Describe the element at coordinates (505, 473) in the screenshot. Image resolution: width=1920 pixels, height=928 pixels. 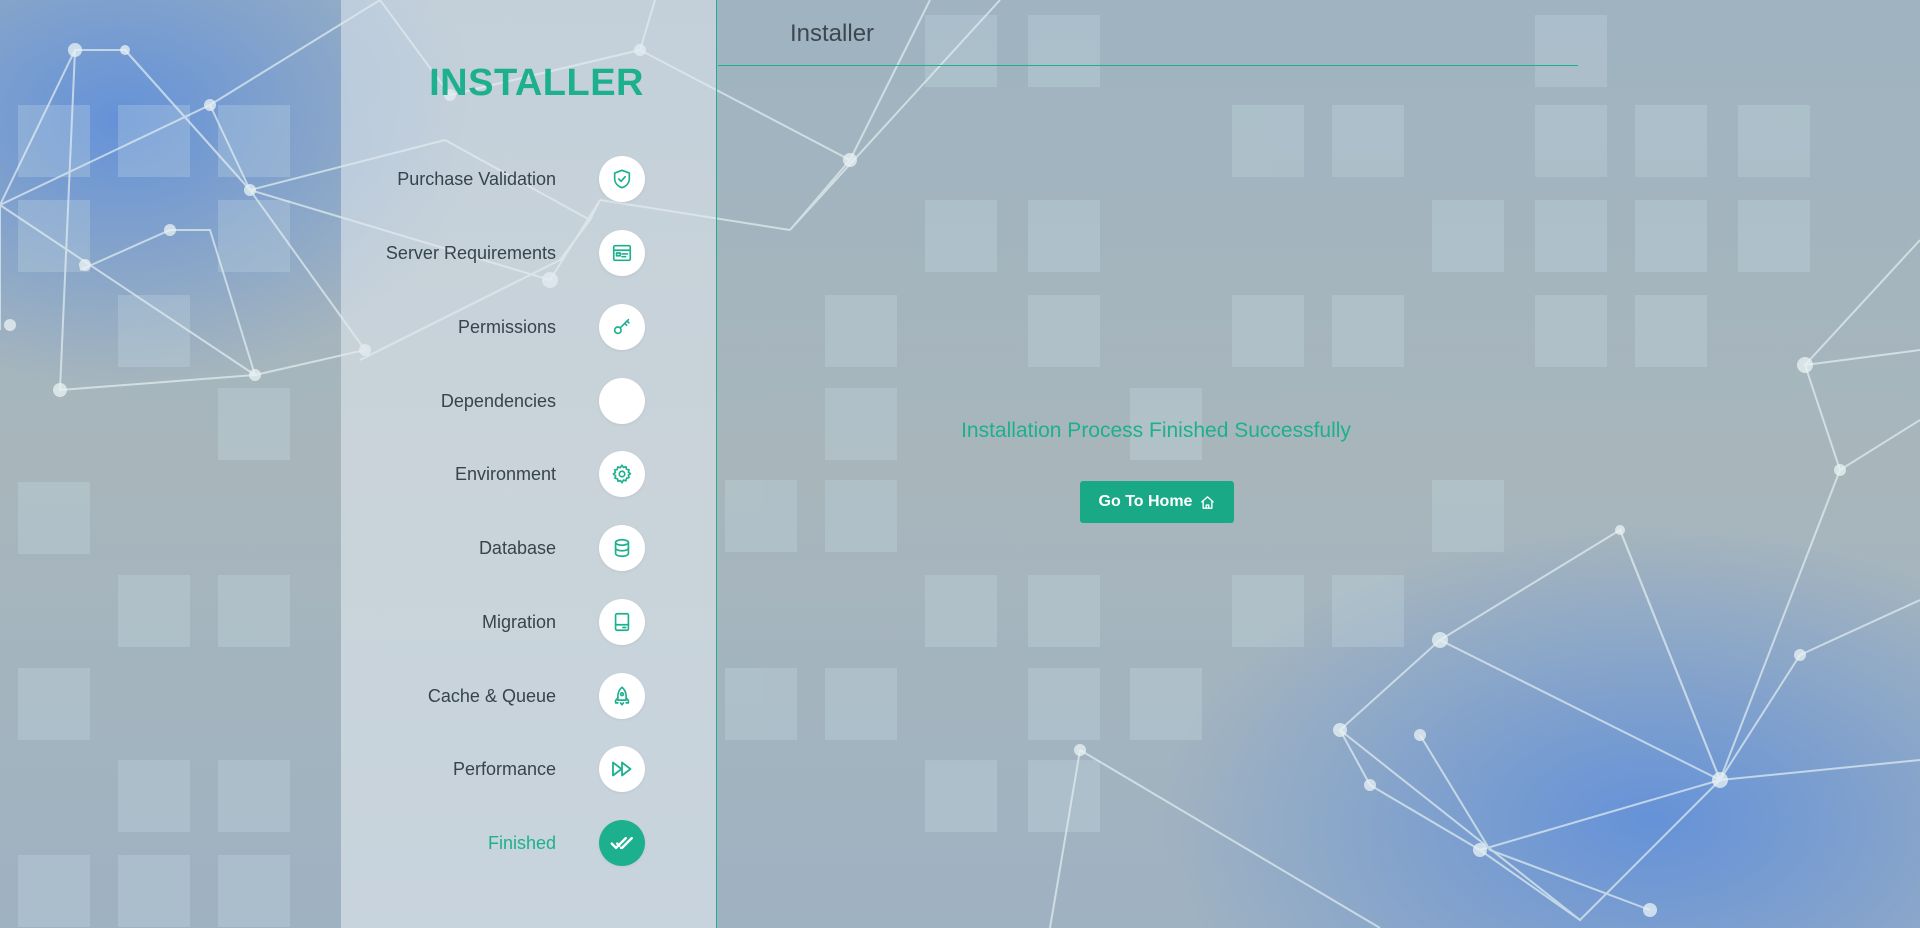
I see `step-label: Environment` at that location.